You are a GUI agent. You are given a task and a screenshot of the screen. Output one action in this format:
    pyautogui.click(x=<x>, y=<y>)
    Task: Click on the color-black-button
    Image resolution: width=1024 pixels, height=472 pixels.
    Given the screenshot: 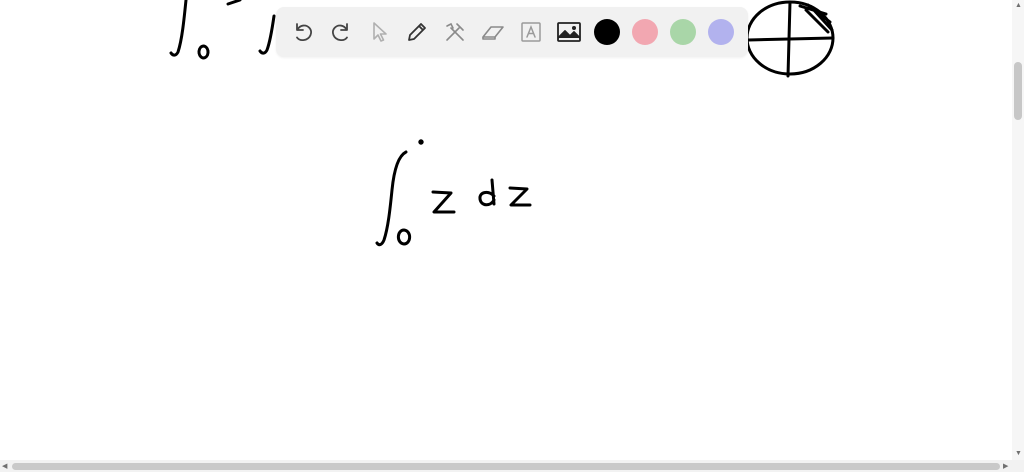 What is the action you would take?
    pyautogui.click(x=607, y=32)
    